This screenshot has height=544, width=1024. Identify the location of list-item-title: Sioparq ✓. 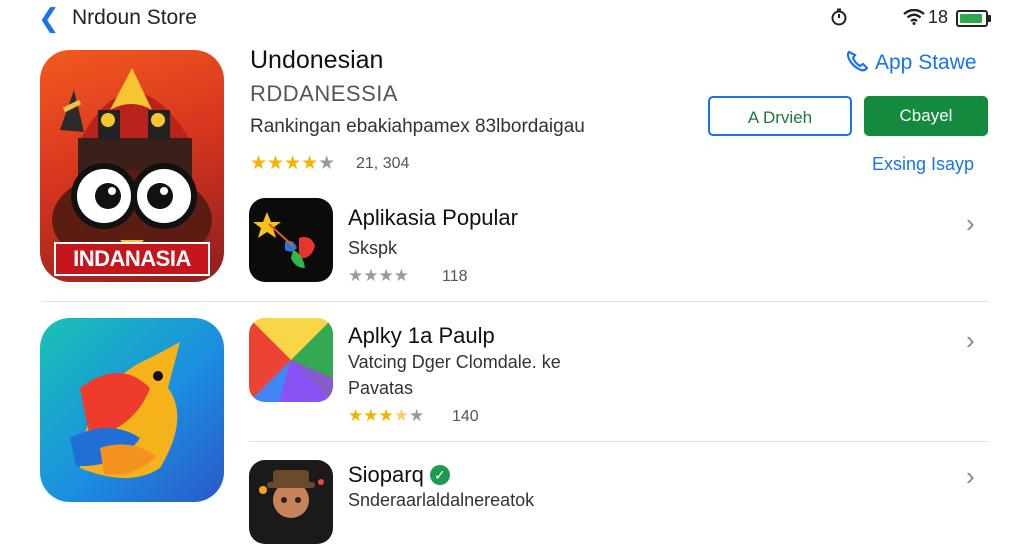
(399, 475).